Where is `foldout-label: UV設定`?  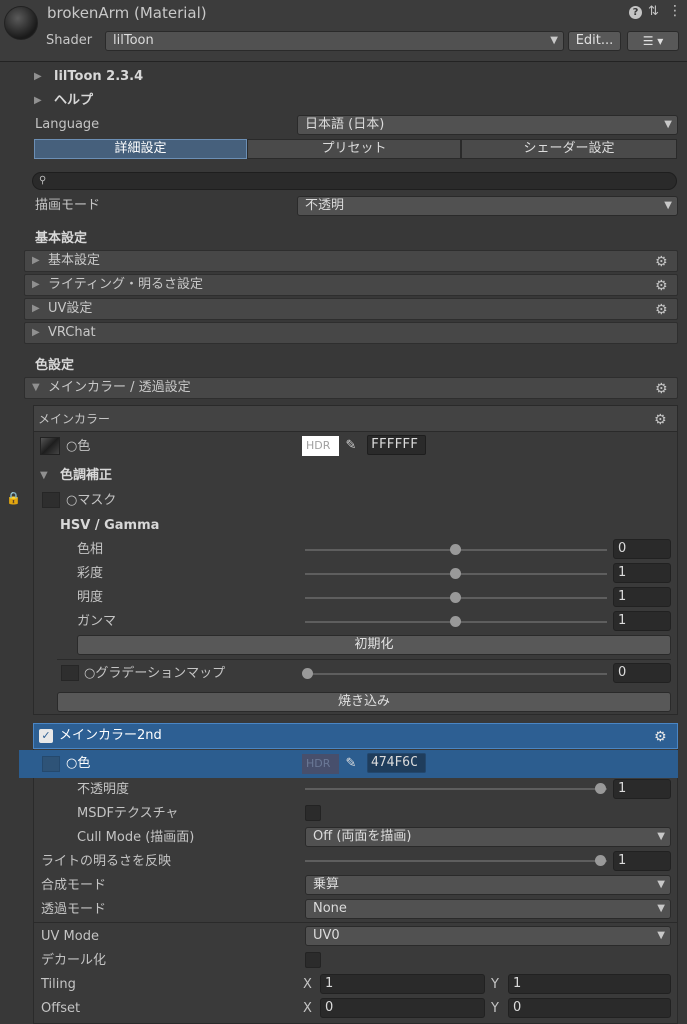
foldout-label: UV設定 is located at coordinates (70, 308).